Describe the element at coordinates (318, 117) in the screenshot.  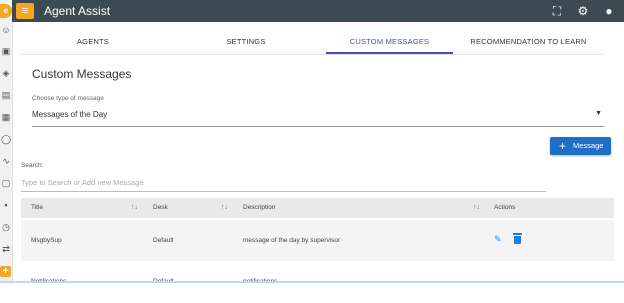
I see `message-type-select: Messages of the Day ▼` at that location.